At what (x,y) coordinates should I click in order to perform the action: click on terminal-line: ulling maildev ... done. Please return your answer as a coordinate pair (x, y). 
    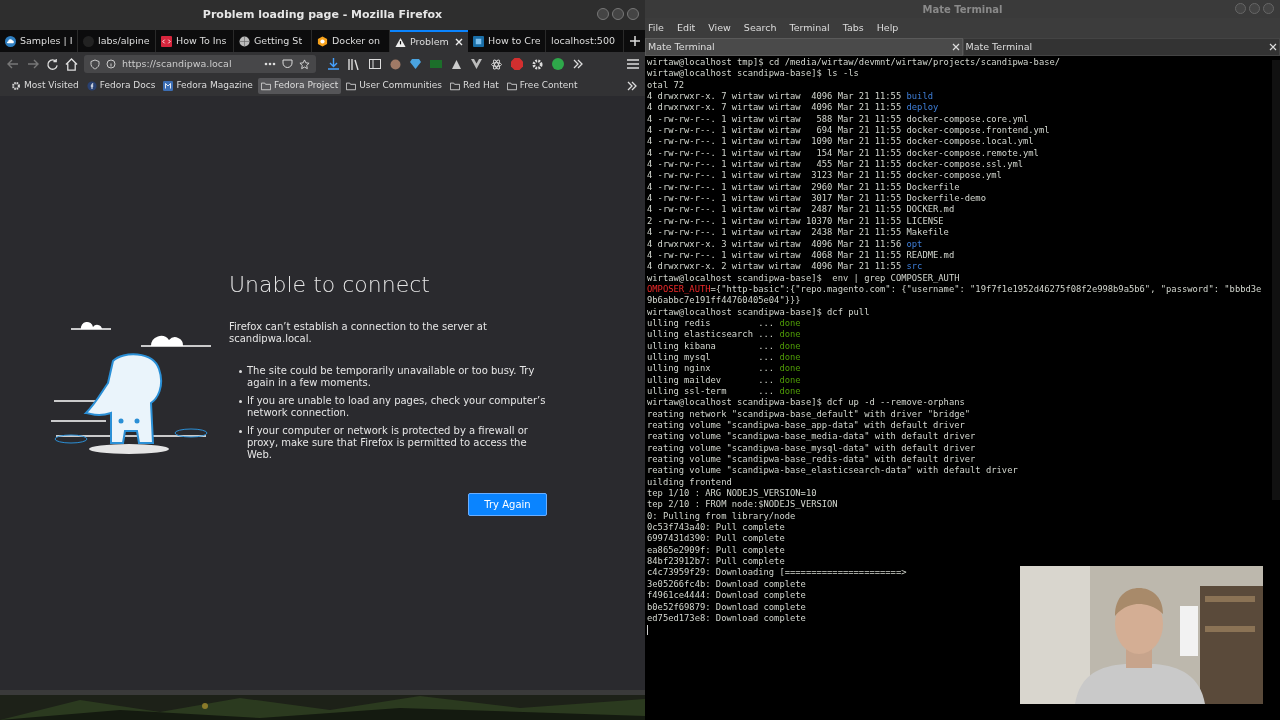
    Looking at the image, I should click on (724, 380).